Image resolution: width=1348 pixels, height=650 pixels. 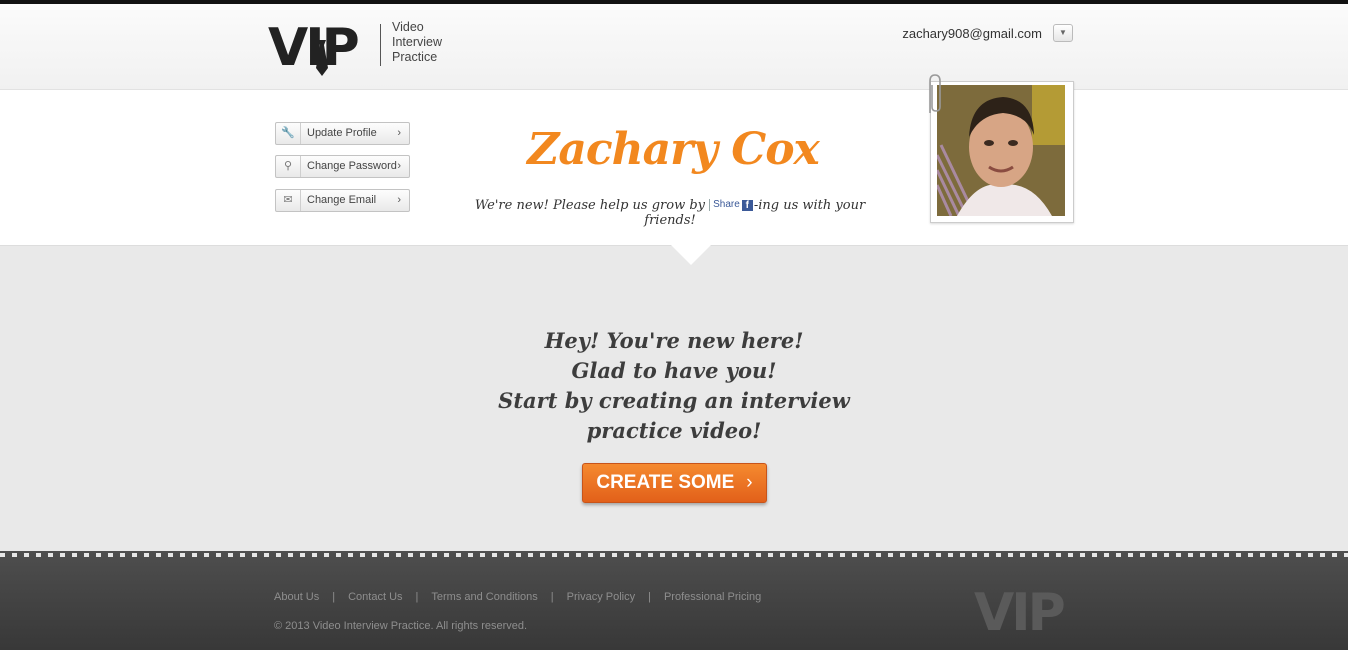 What do you see at coordinates (674, 430) in the screenshot?
I see `welcome-line: practice video!` at bounding box center [674, 430].